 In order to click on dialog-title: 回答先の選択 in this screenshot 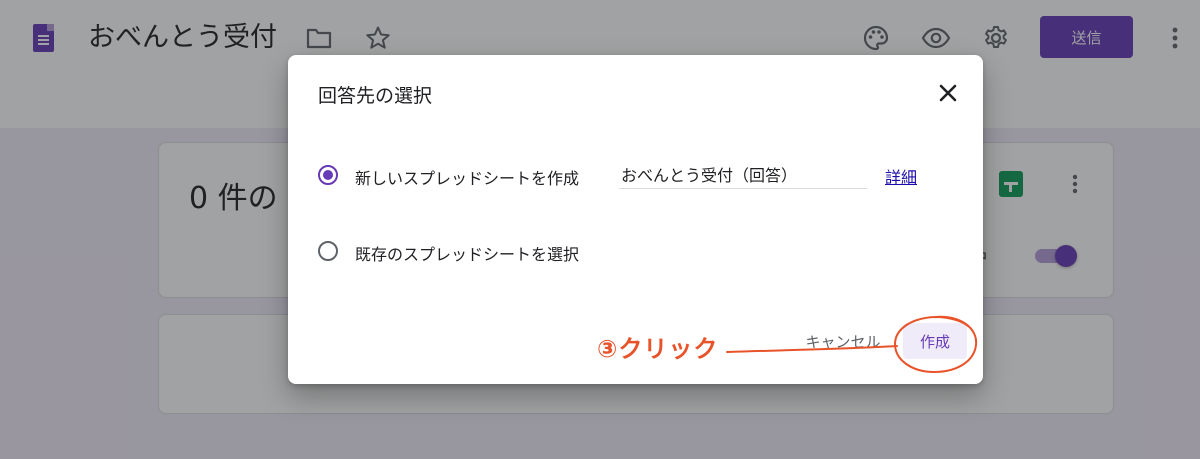, I will do `click(375, 96)`.